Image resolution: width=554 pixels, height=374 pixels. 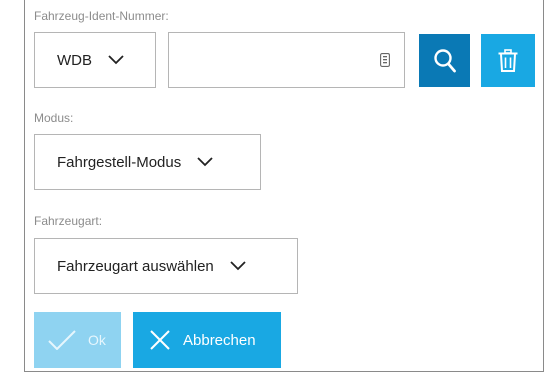 I want to click on trash-icon, so click(x=508, y=60).